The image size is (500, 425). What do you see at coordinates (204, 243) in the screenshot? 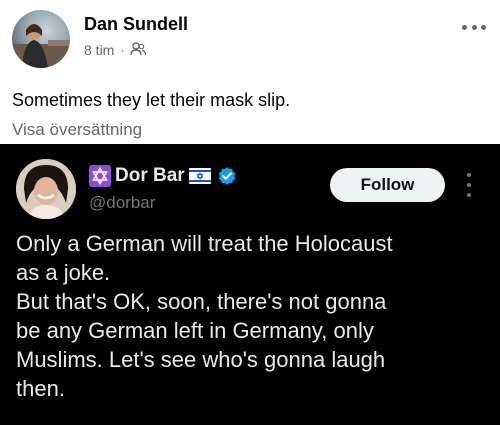
I see `tweet-text-line: Only a German will treat the Holocaust` at bounding box center [204, 243].